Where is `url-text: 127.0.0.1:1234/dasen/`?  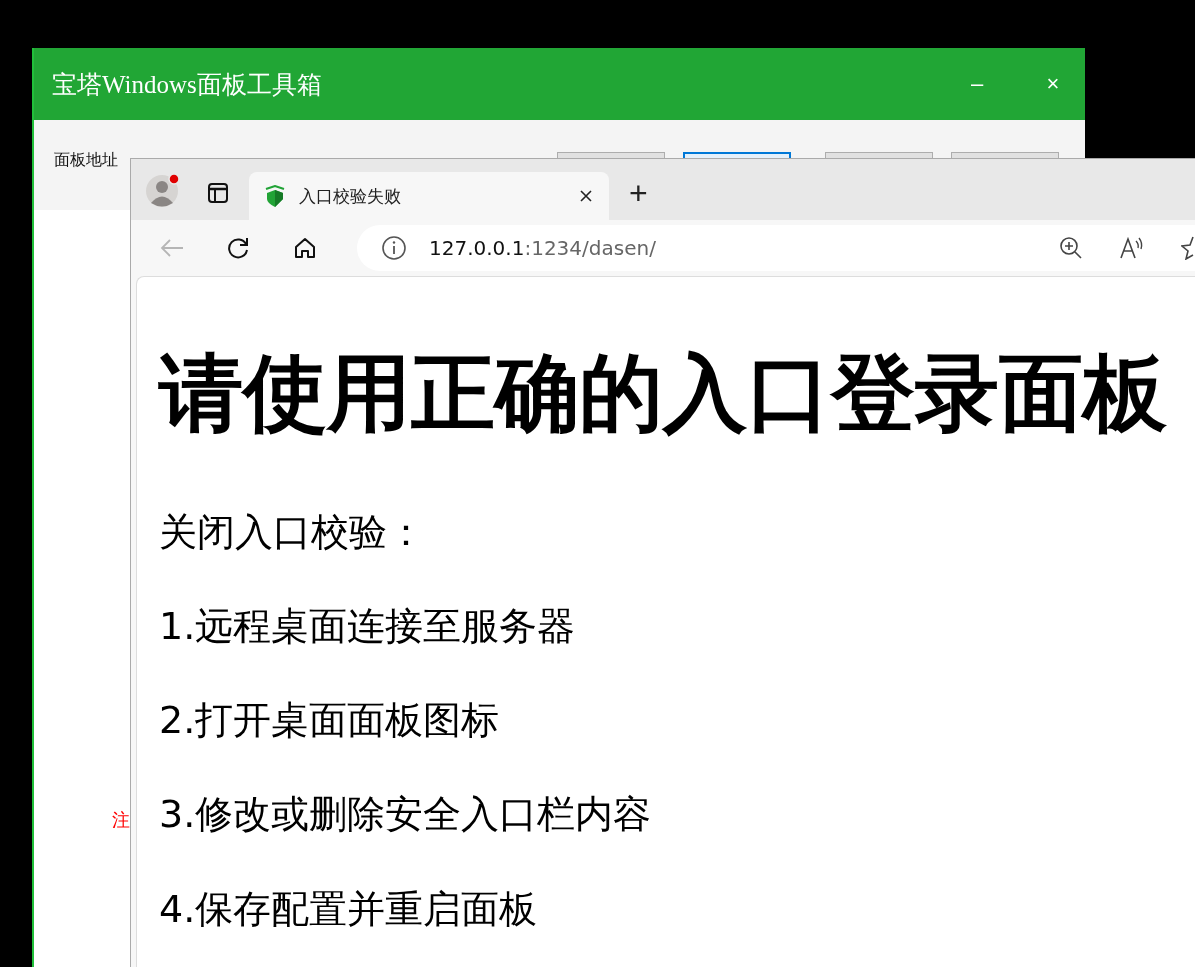 url-text: 127.0.0.1:1234/dasen/ is located at coordinates (542, 248).